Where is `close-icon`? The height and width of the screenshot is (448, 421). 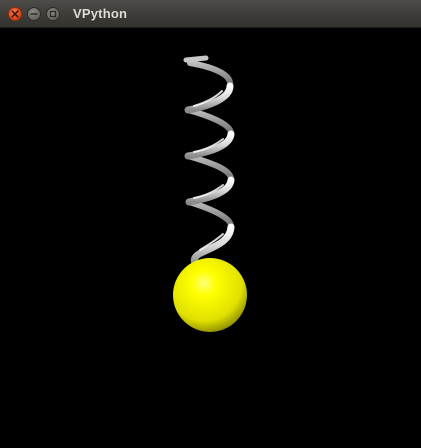
close-icon is located at coordinates (15, 14).